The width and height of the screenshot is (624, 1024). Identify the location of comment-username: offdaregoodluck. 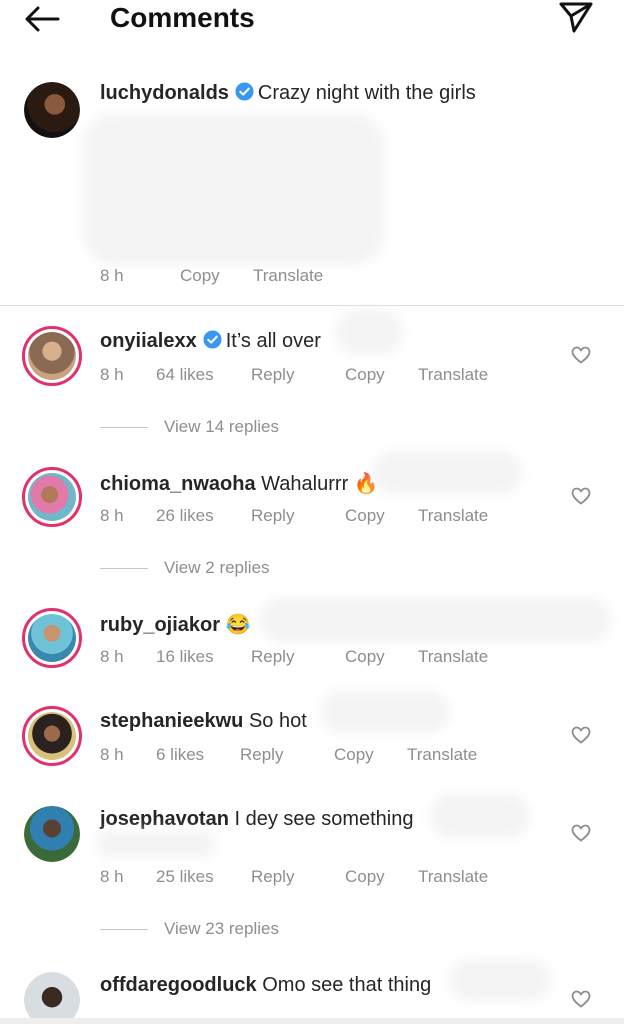
(178, 985).